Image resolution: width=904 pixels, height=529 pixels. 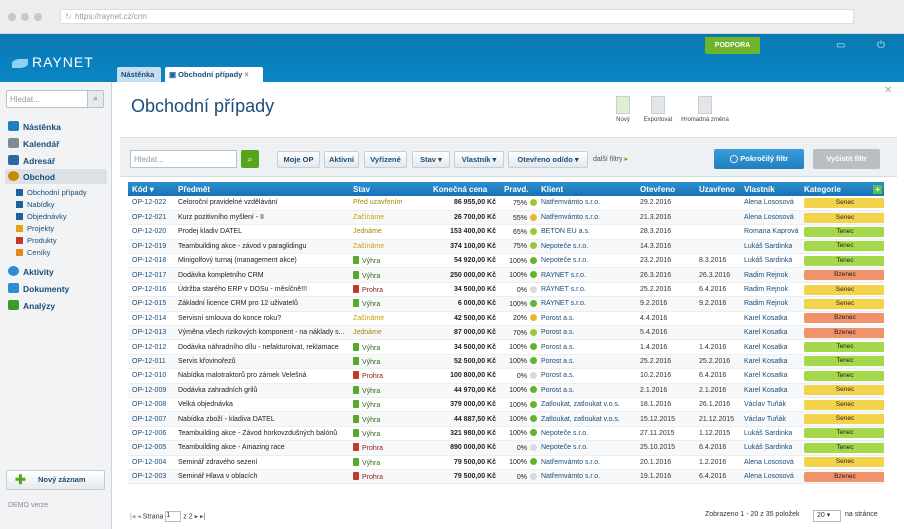 I want to click on cell-code: OP-12-009, so click(x=151, y=390).